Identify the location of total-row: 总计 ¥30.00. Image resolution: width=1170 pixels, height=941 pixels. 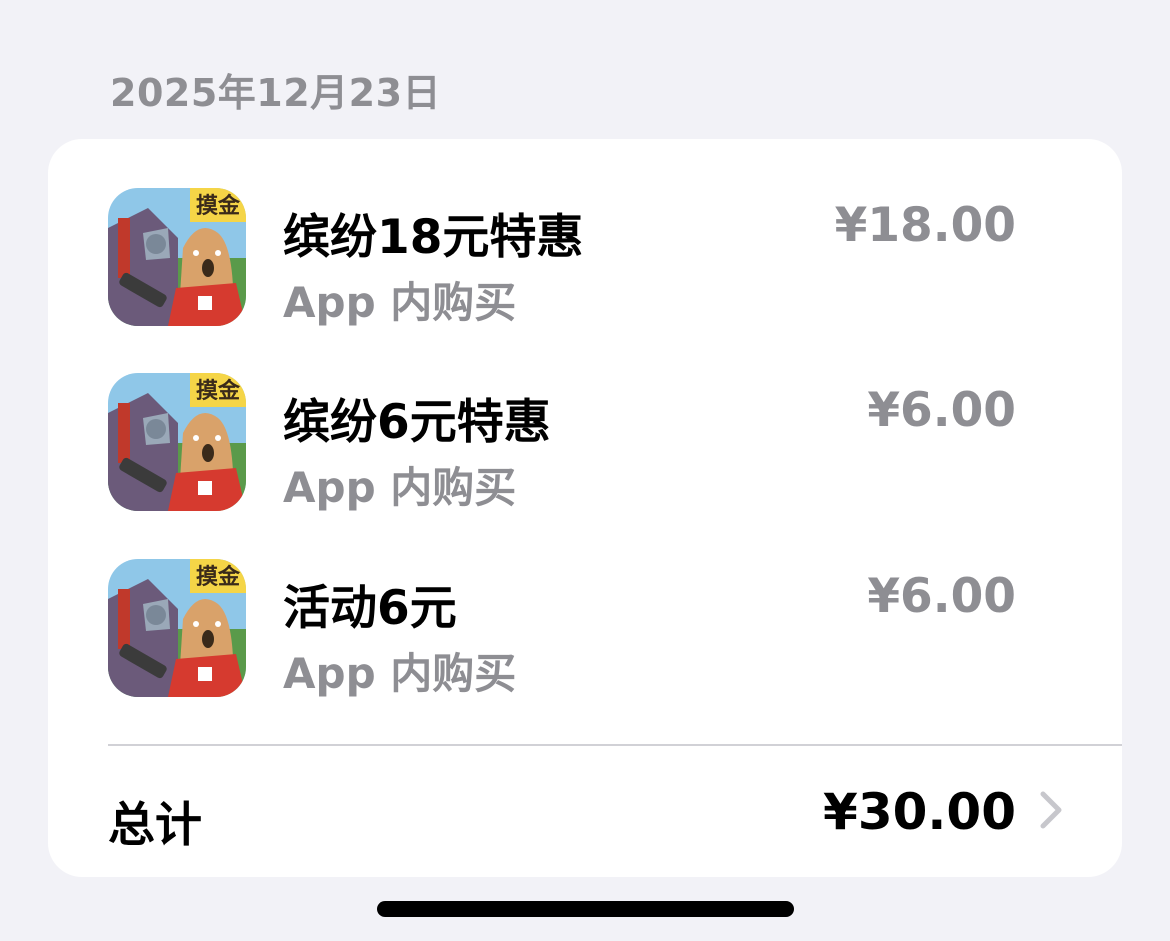
(585, 811).